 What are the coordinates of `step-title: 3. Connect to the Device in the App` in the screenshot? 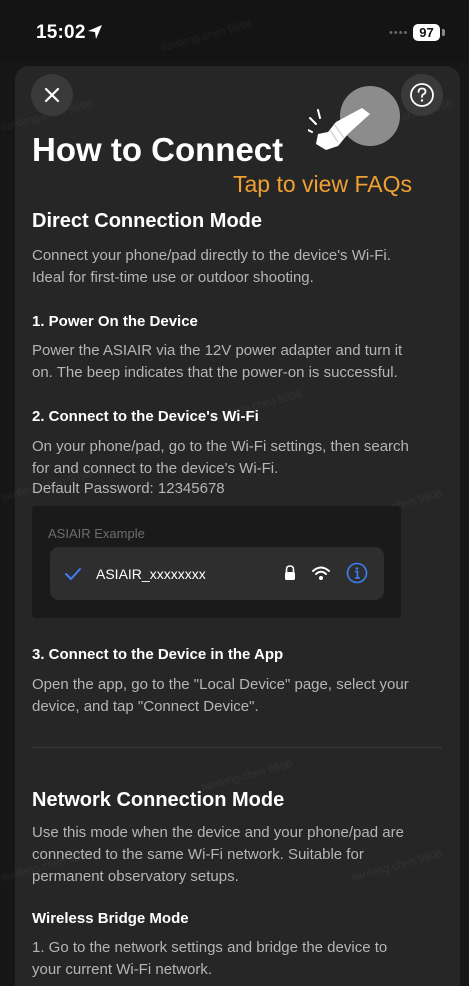 It's located at (158, 654).